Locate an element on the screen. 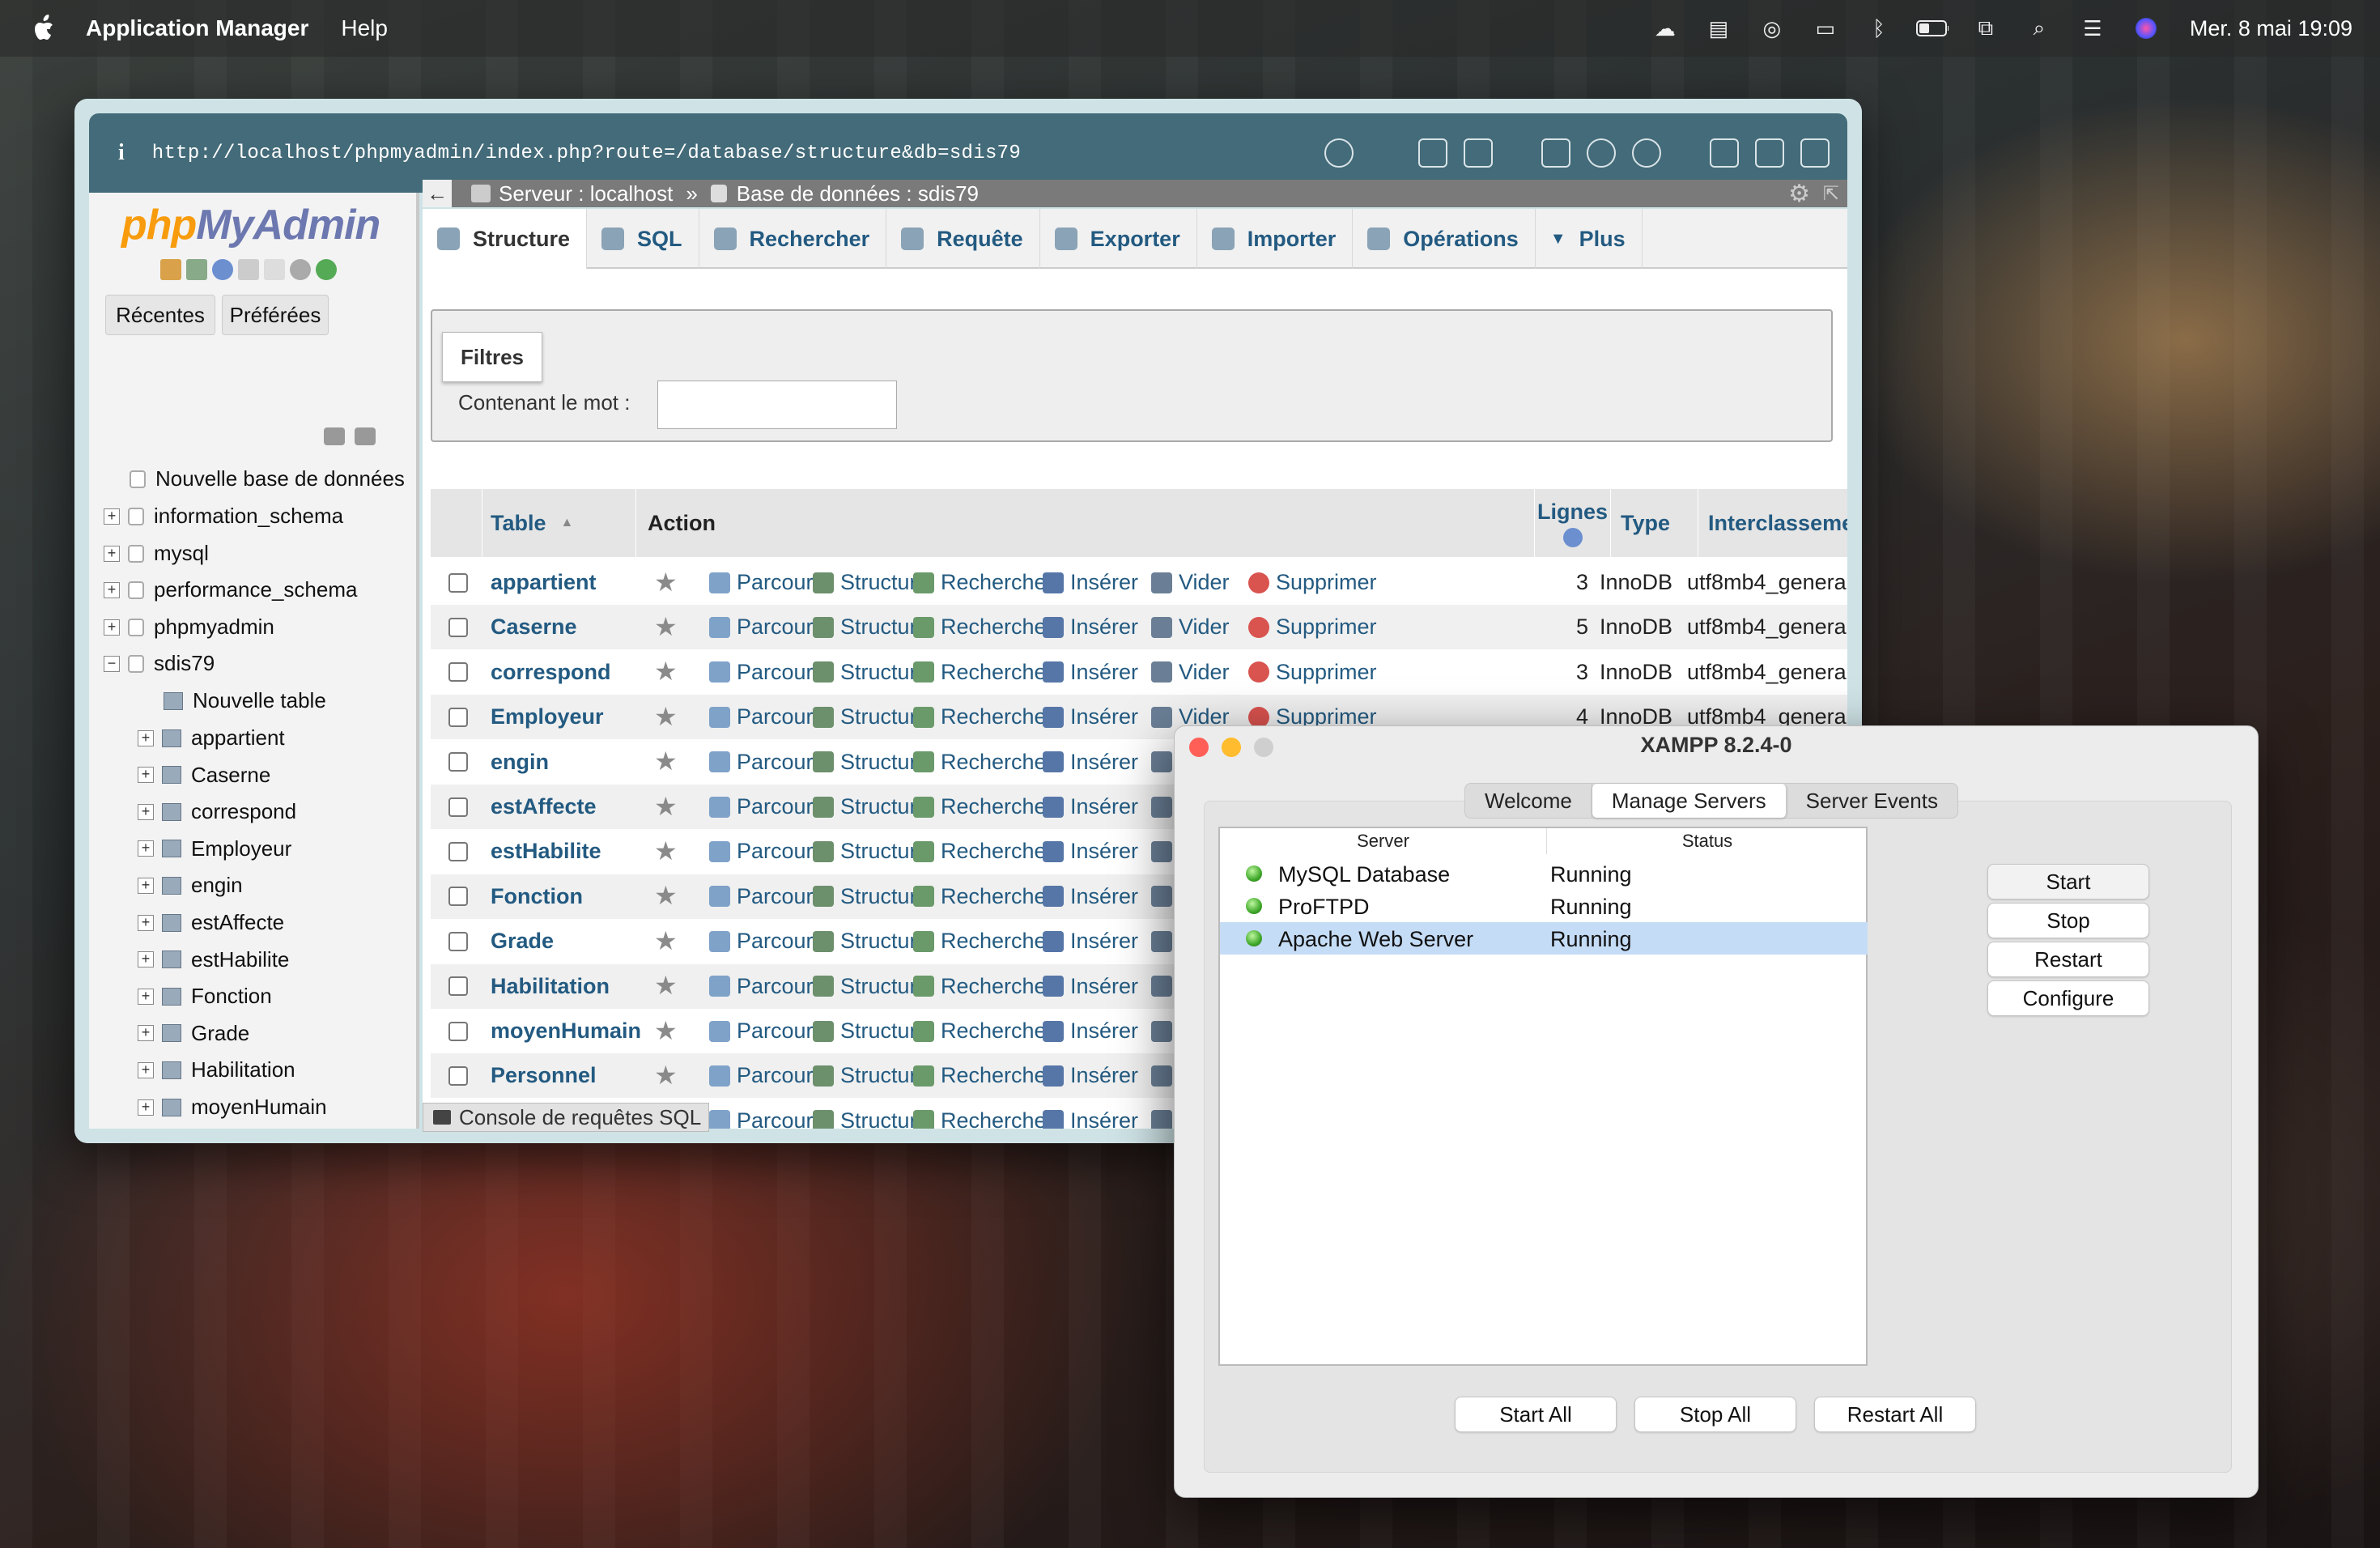 This screenshot has width=2380, height=1548. recent-button: Récentes is located at coordinates (160, 315).